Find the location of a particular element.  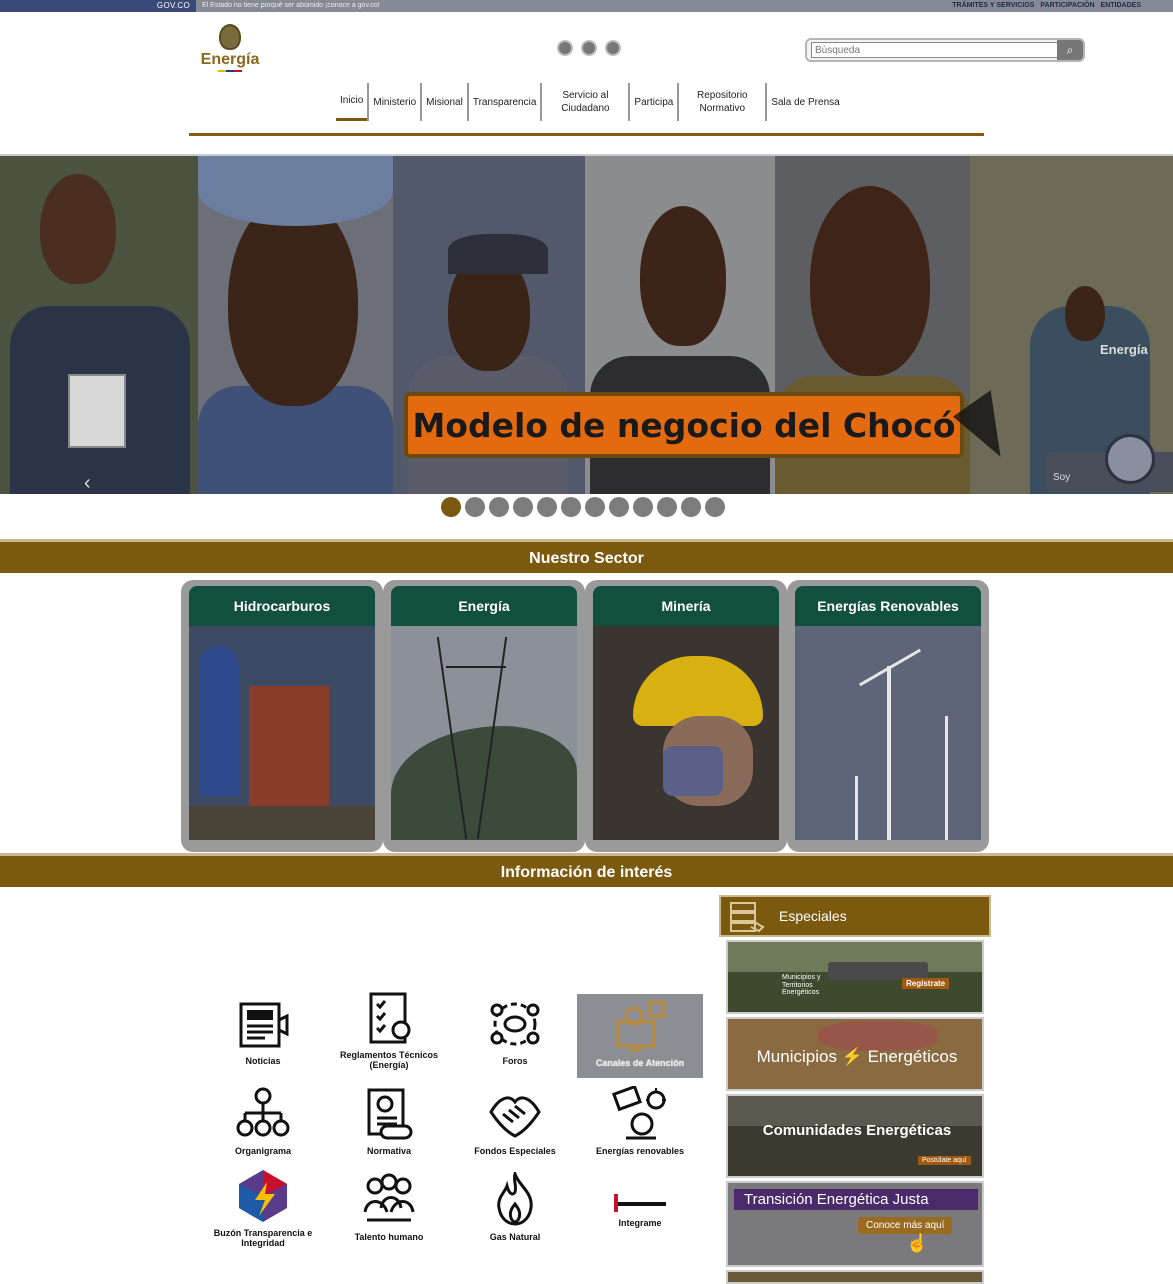

info-item-talento-humano: Talento humano is located at coordinates (389, 1207).